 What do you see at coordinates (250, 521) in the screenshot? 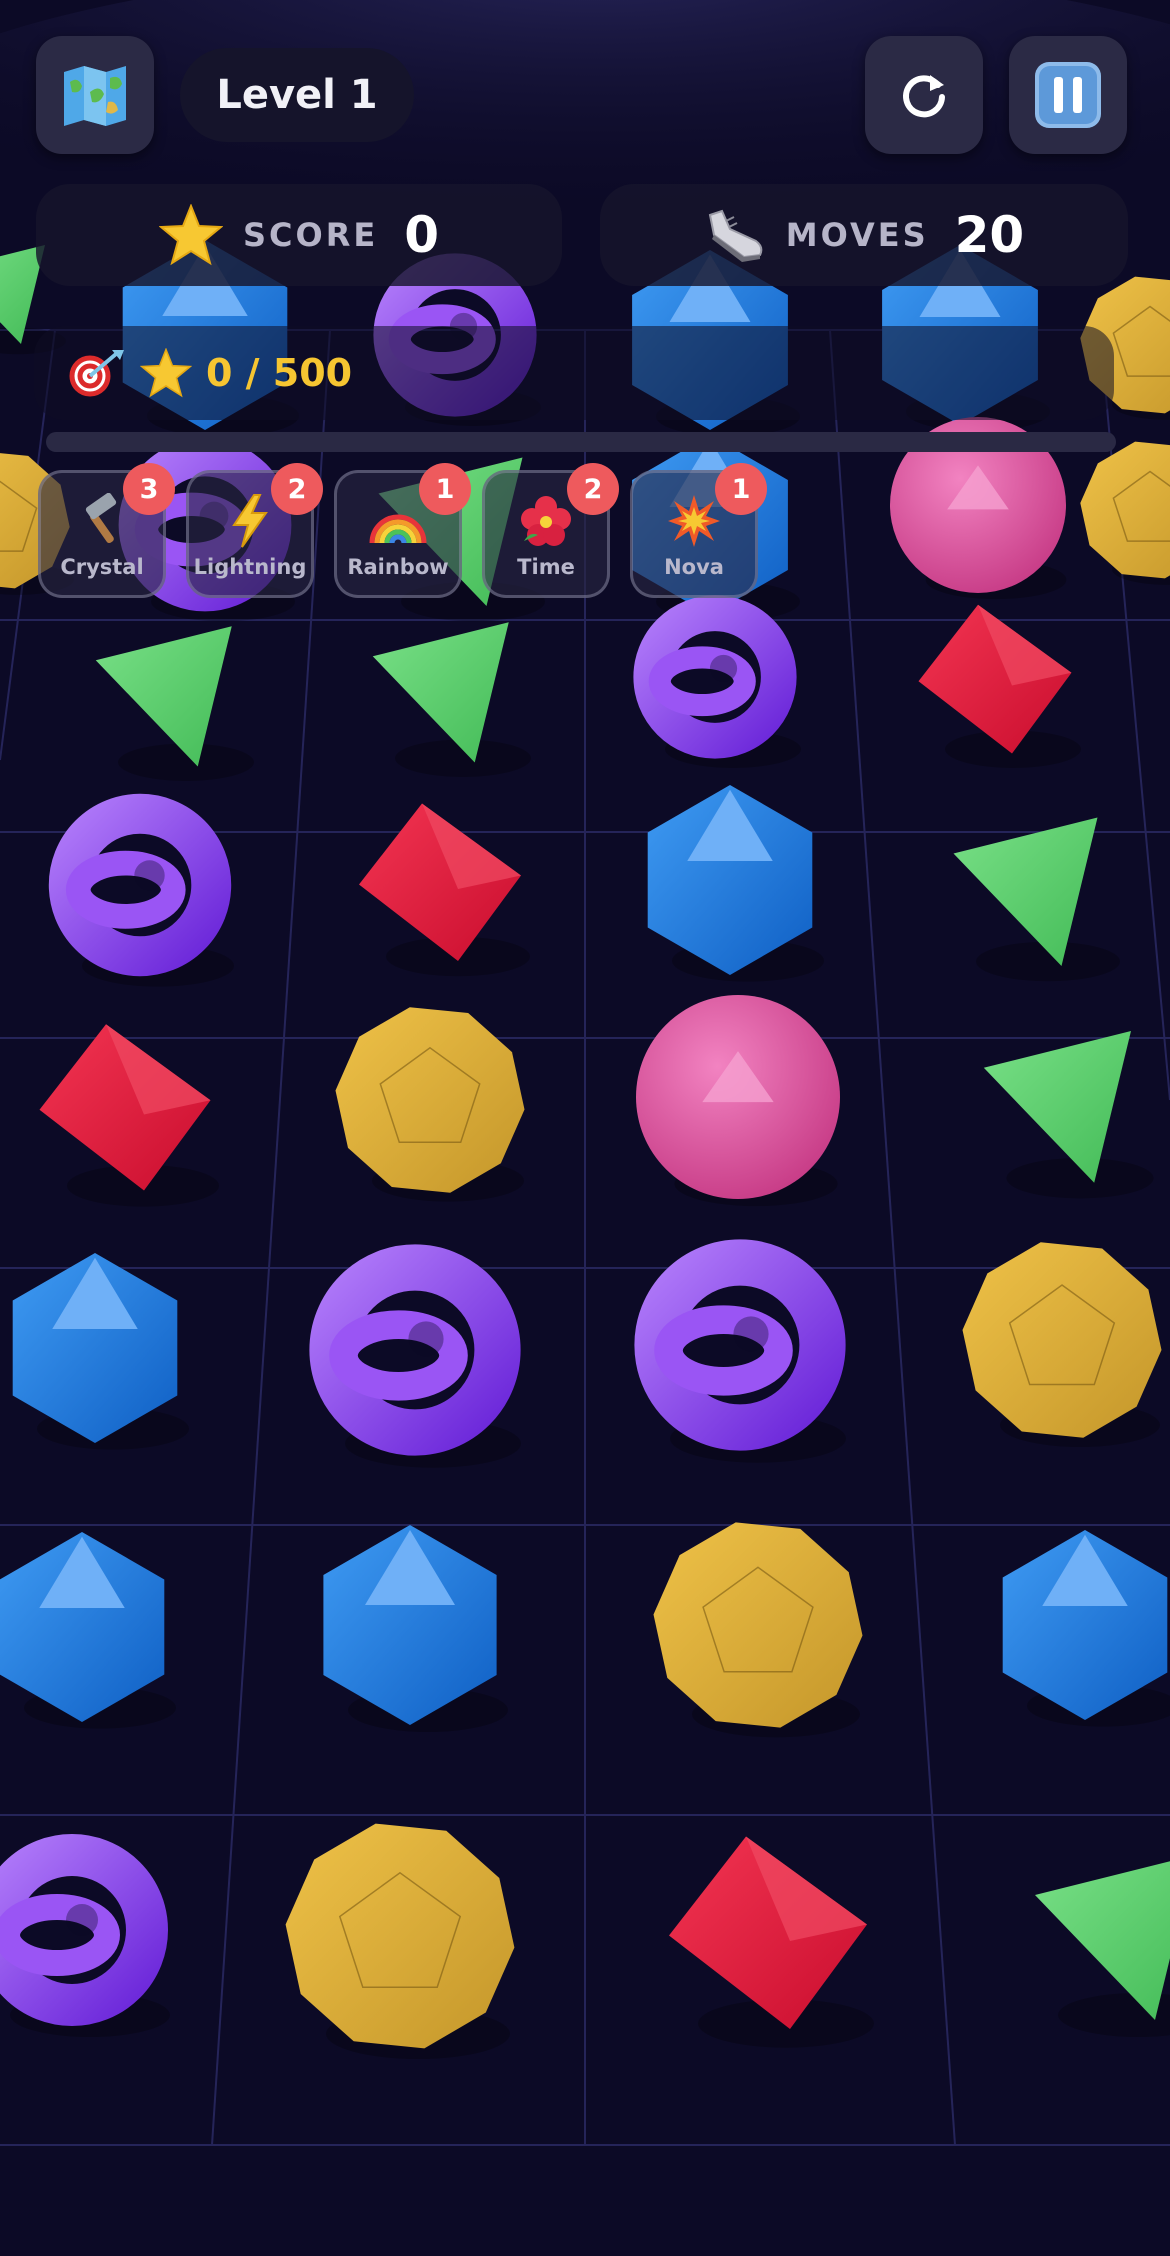
I see `lightning-icon` at bounding box center [250, 521].